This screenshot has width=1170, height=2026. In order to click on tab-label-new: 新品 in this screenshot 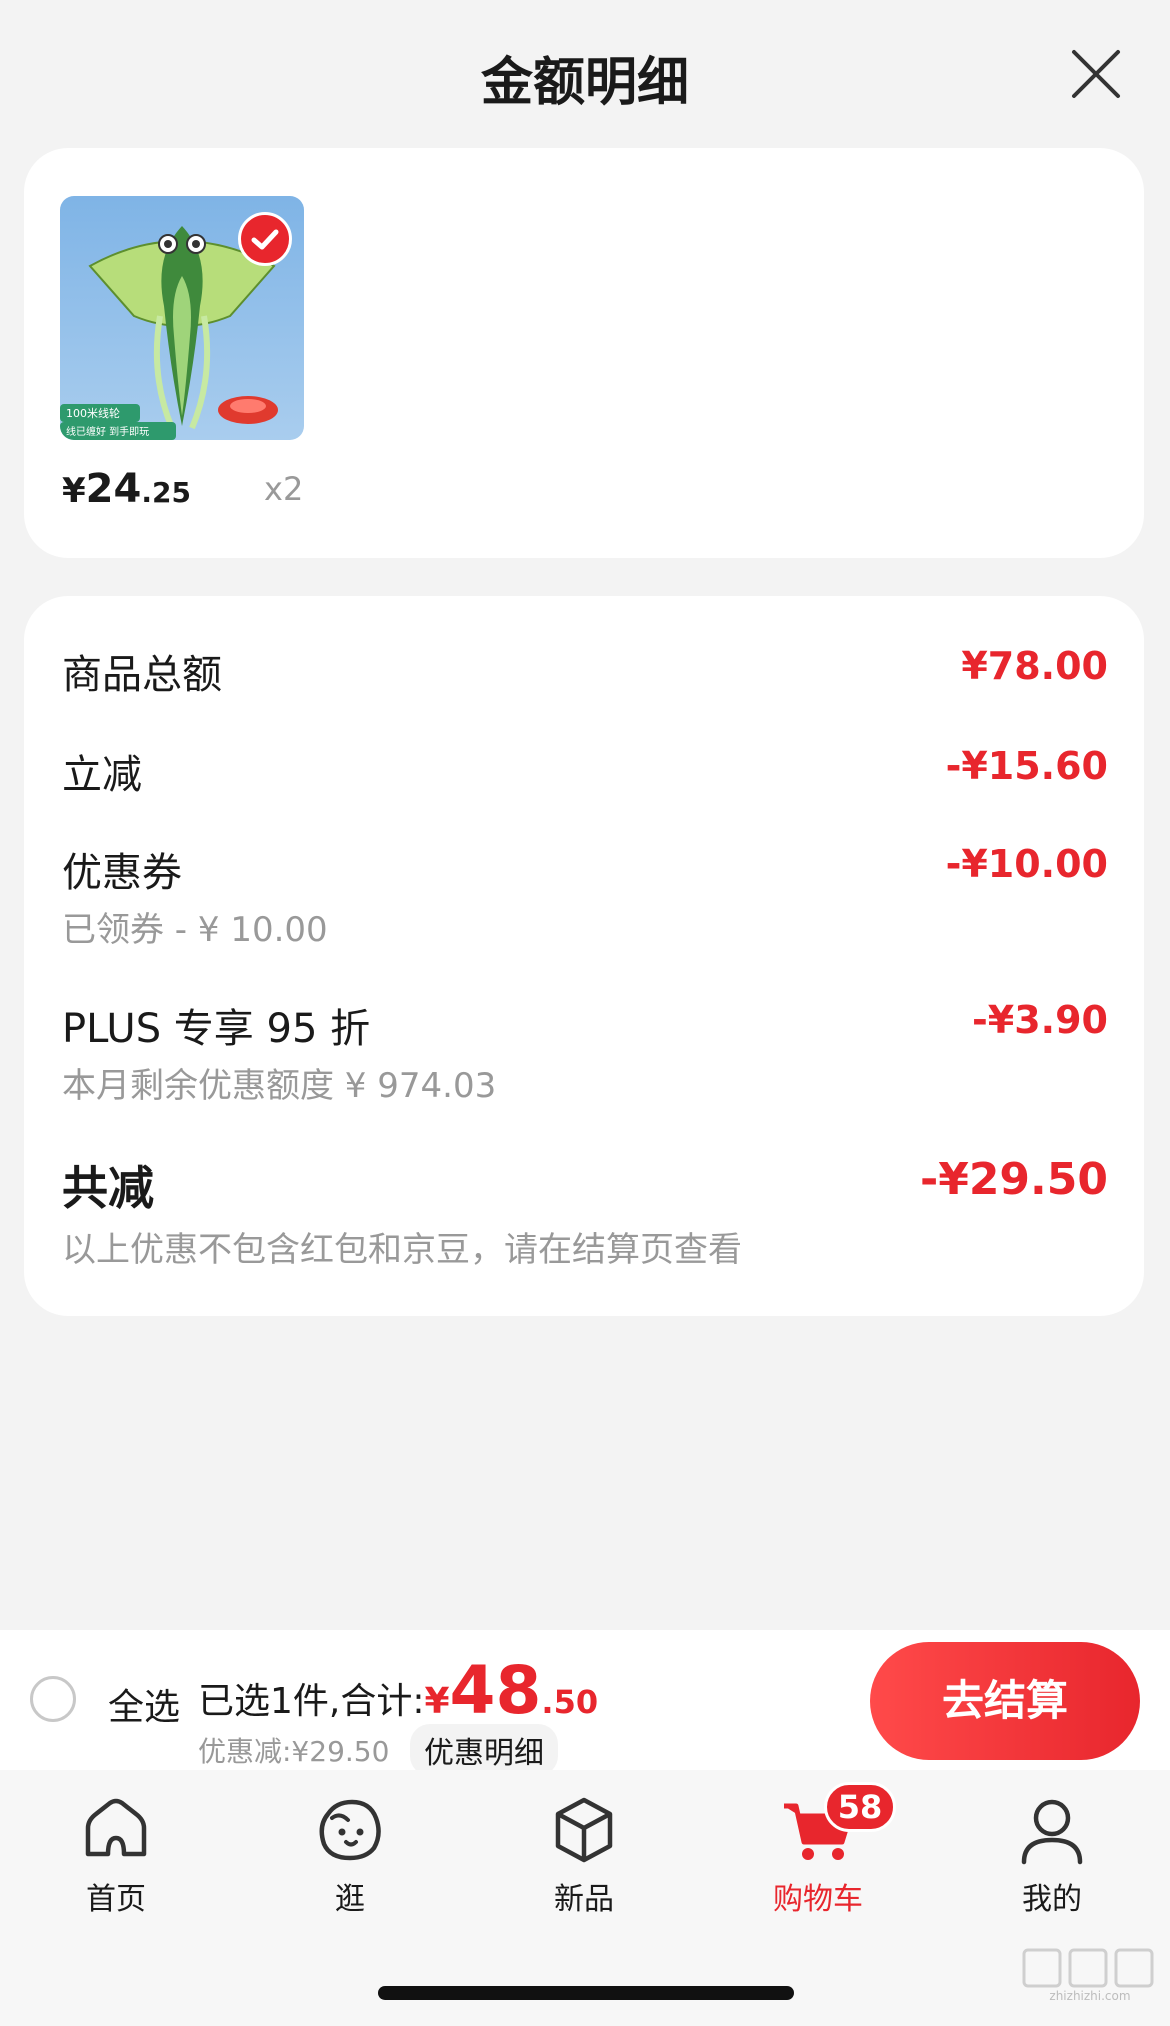, I will do `click(584, 1899)`.